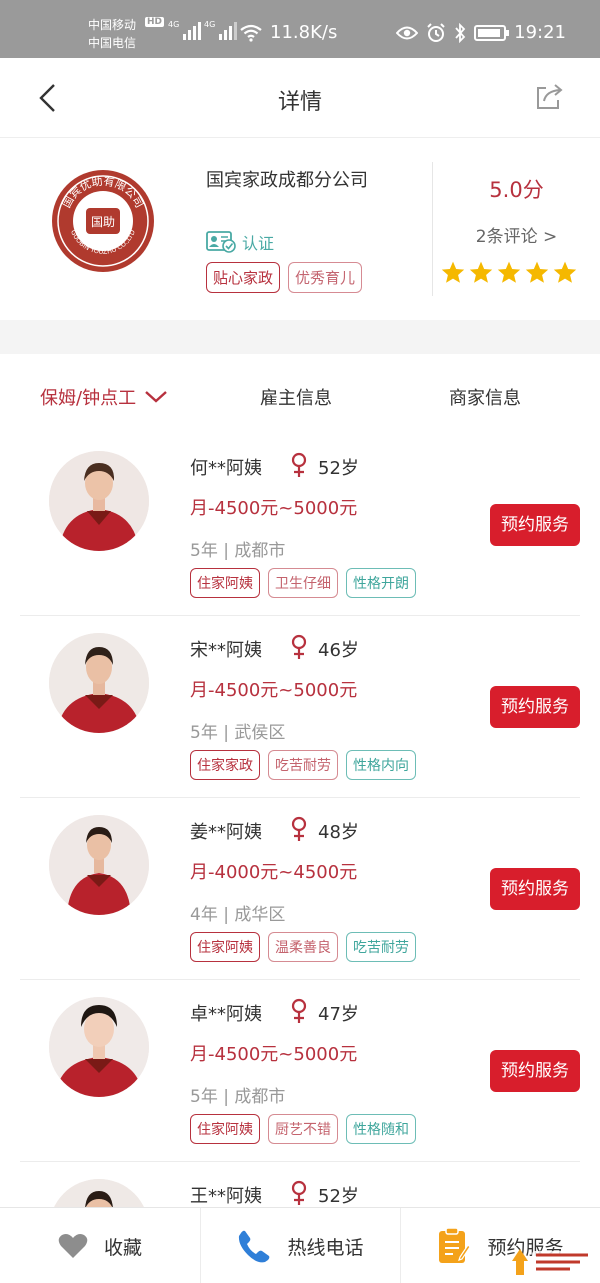  I want to click on company-logo: 国宾优助有限公司 GUOBIN YOUZHU CO.,LTD 国助, so click(103, 221).